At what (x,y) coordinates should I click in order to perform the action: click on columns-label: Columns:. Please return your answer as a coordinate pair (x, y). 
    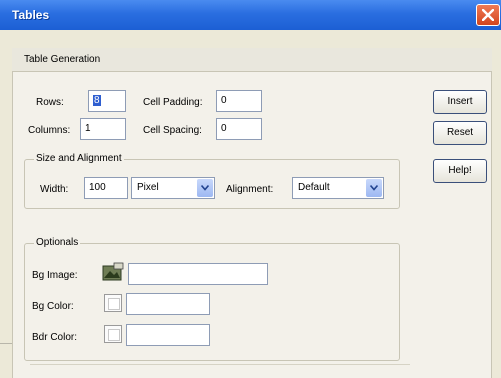
    Looking at the image, I should click on (49, 130).